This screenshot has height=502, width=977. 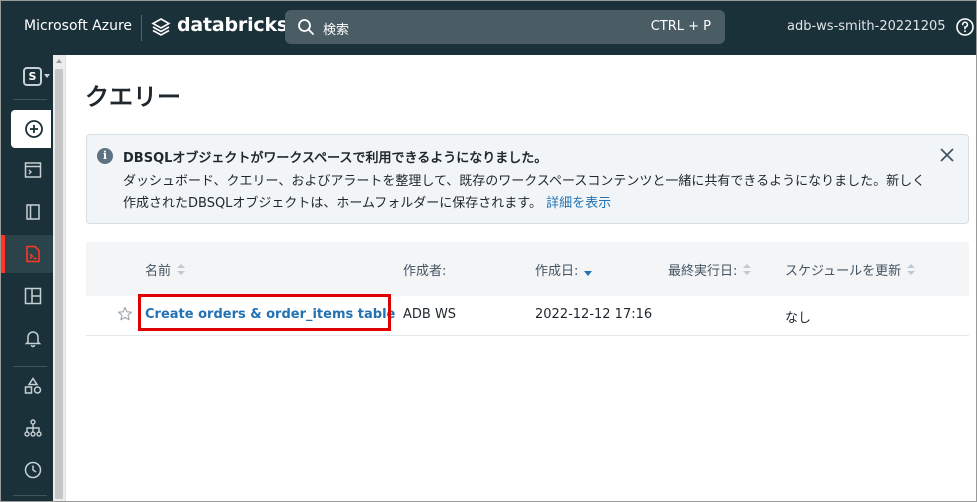 I want to click on column-header-created-by: 作成者:, so click(x=424, y=269).